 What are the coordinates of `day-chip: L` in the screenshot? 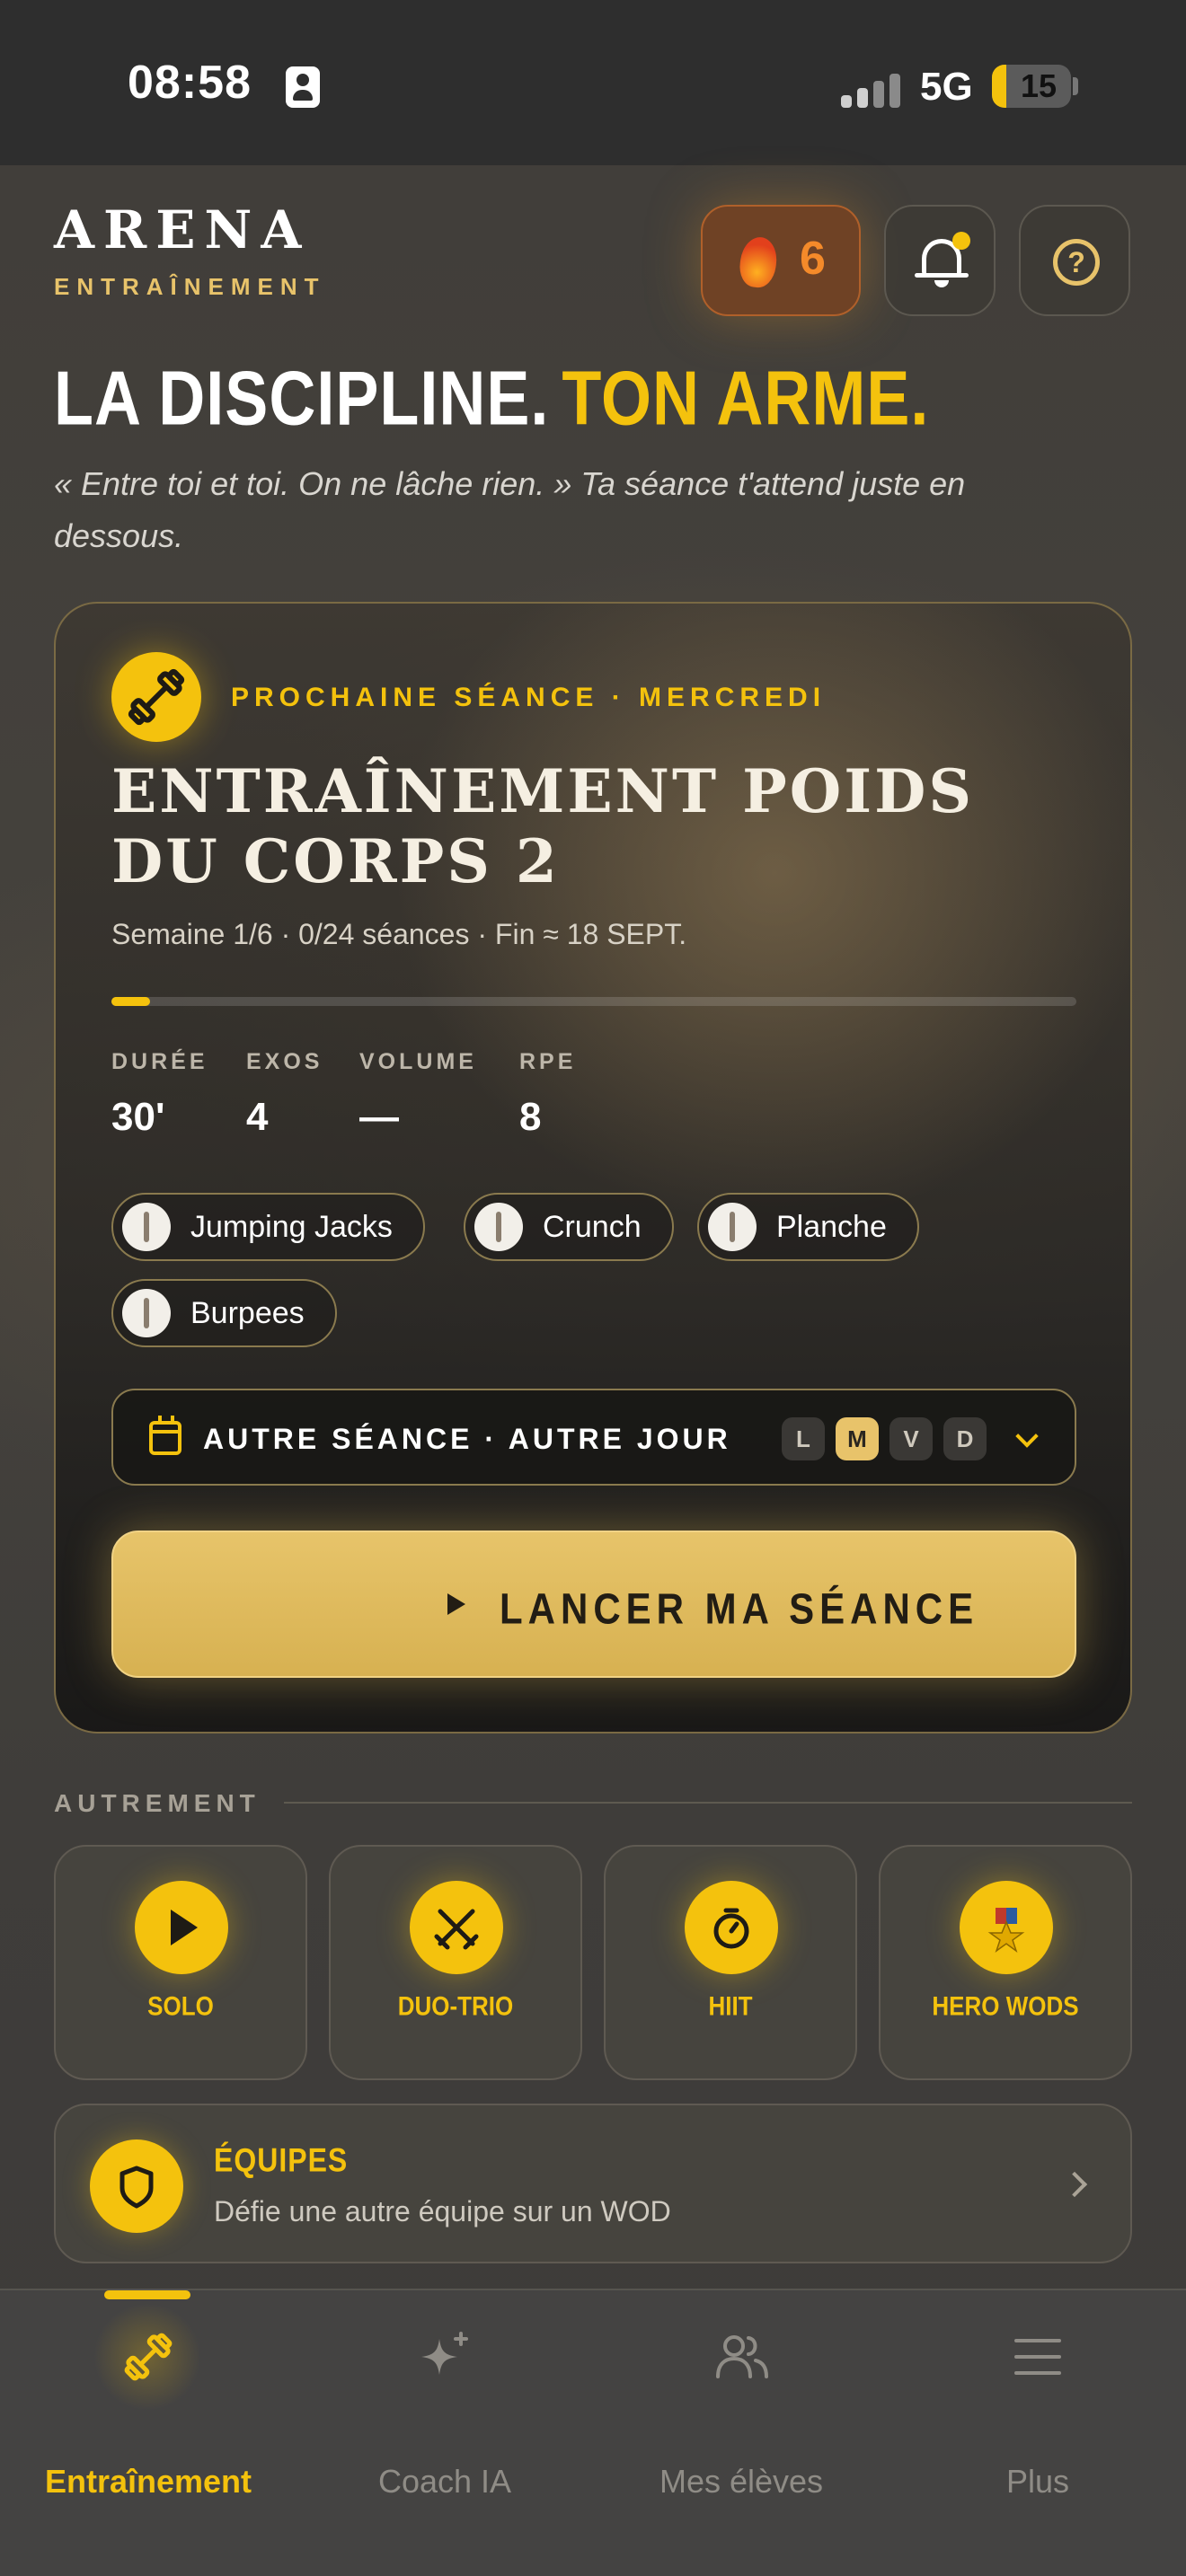 It's located at (803, 1438).